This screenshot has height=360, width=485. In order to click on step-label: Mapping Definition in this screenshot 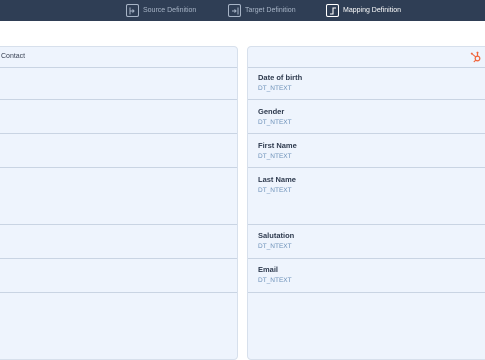, I will do `click(372, 10)`.